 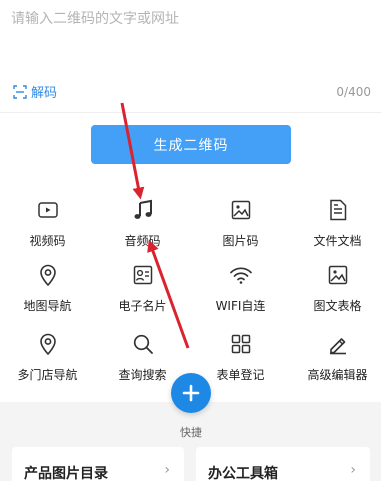 What do you see at coordinates (335, 362) in the screenshot?
I see `tool-advanced-editor: 高级编辑器` at bounding box center [335, 362].